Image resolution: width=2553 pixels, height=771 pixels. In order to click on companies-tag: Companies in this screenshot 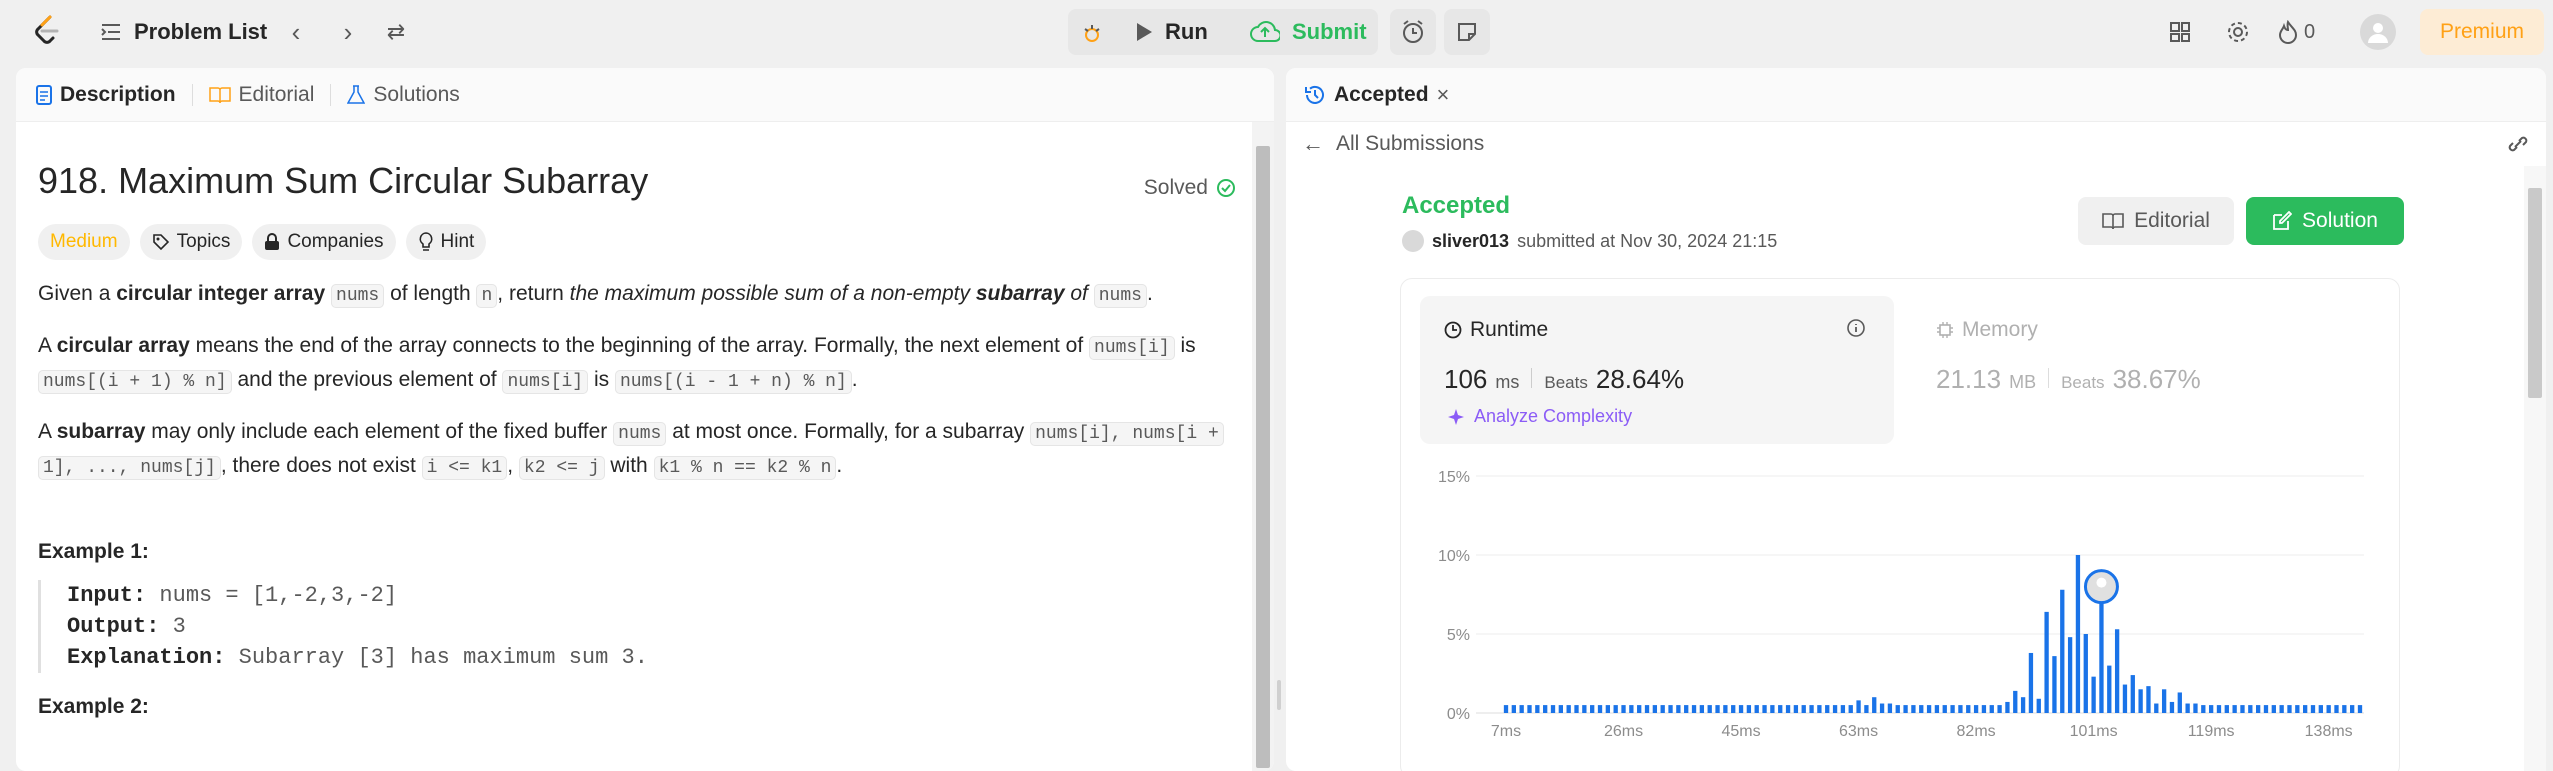, I will do `click(324, 242)`.